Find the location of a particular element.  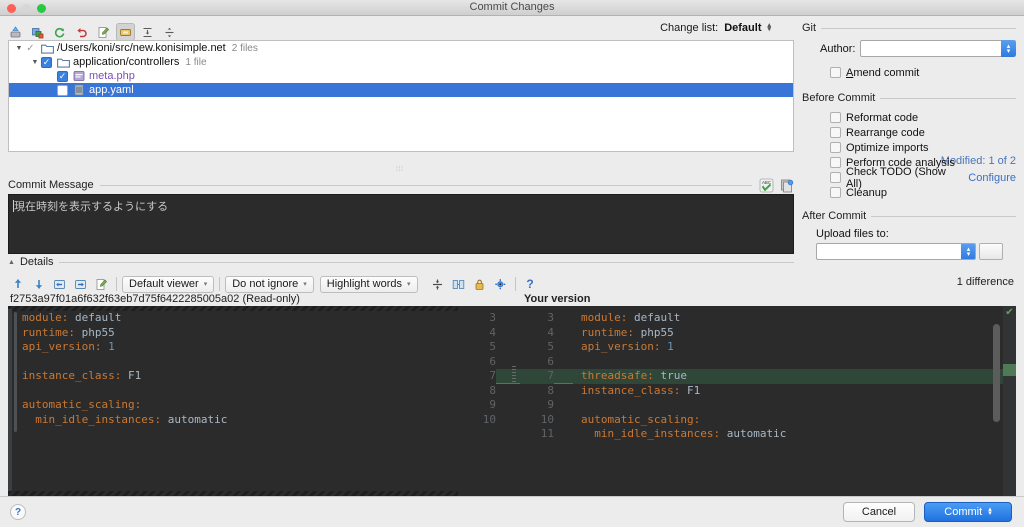

code-line: runtime: php55 is located at coordinates (68, 332).